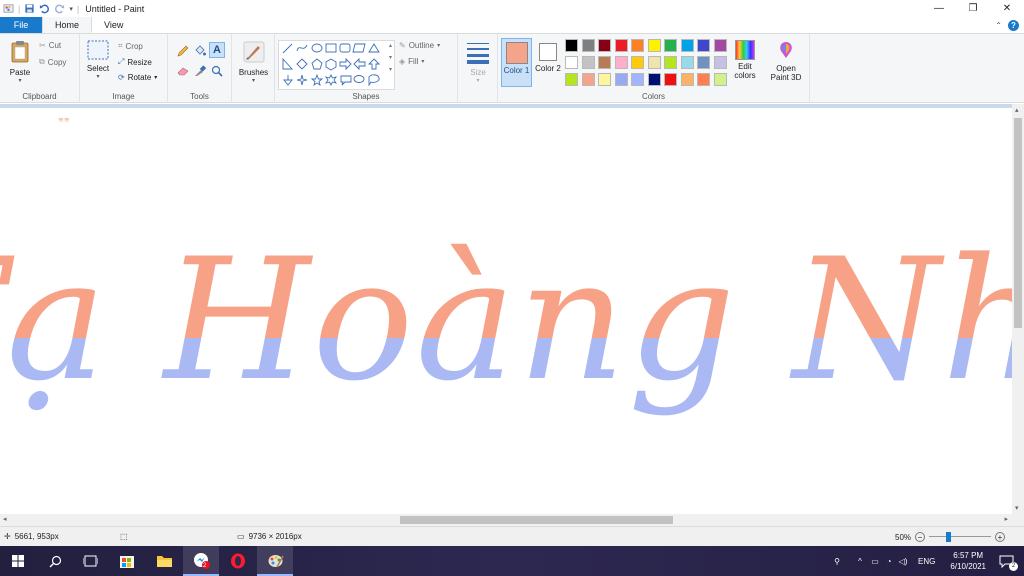  What do you see at coordinates (98, 60) in the screenshot?
I see `select-button: Select ▾` at bounding box center [98, 60].